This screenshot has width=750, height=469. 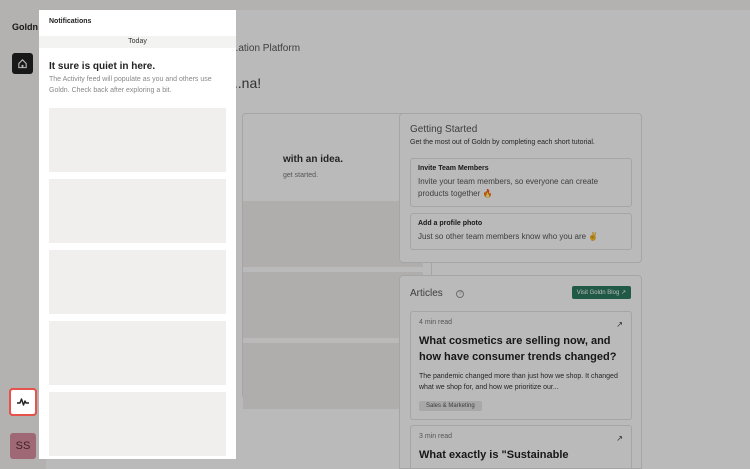 I want to click on activity-button-highlight, so click(x=23, y=402).